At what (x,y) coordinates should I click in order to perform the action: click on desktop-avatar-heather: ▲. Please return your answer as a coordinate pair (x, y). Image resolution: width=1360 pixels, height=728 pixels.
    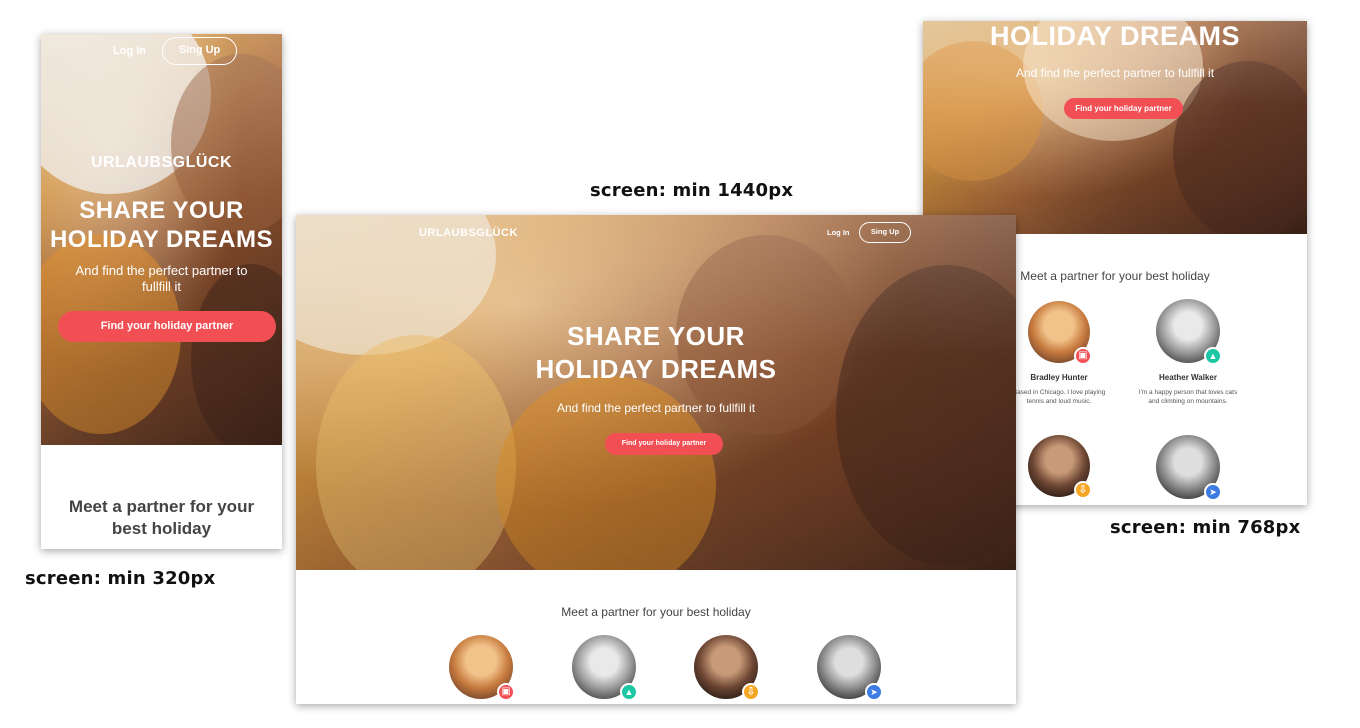
    Looking at the image, I should click on (605, 668).